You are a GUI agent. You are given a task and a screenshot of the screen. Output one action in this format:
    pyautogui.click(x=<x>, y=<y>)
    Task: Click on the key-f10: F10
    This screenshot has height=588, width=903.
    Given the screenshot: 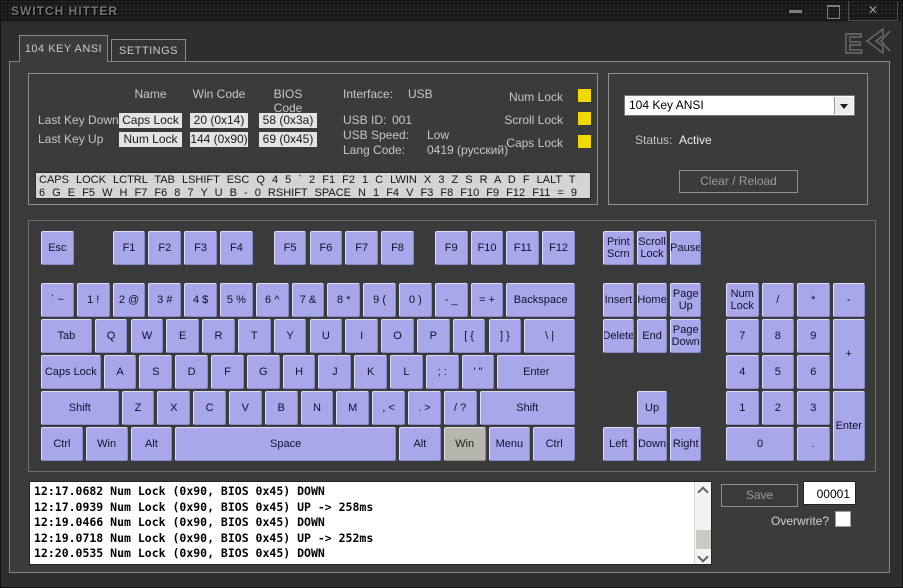 What is the action you would take?
    pyautogui.click(x=487, y=248)
    